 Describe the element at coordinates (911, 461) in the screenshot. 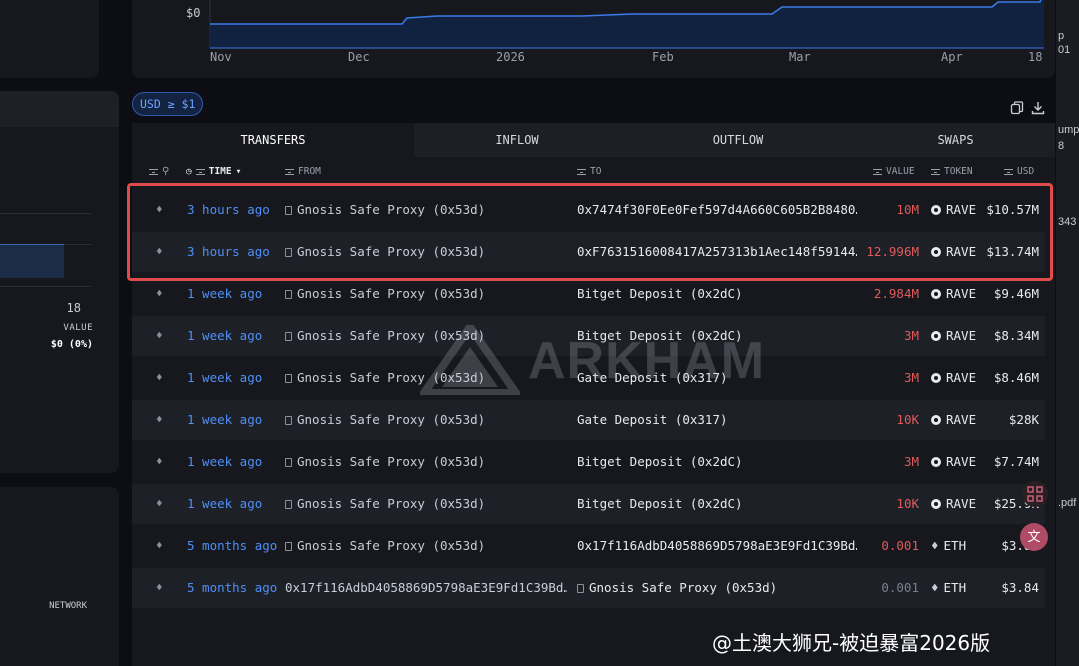

I see `row-value: 3M` at that location.